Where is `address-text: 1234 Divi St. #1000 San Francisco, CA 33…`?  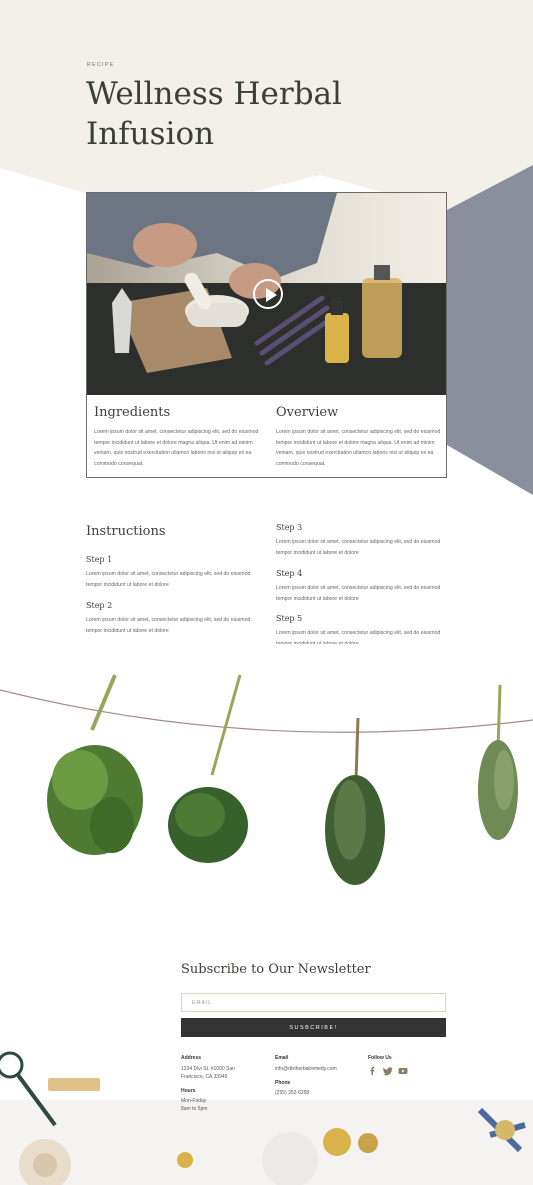 address-text: 1234 Divi St. #1000 San Francisco, CA 33… is located at coordinates (208, 1073).